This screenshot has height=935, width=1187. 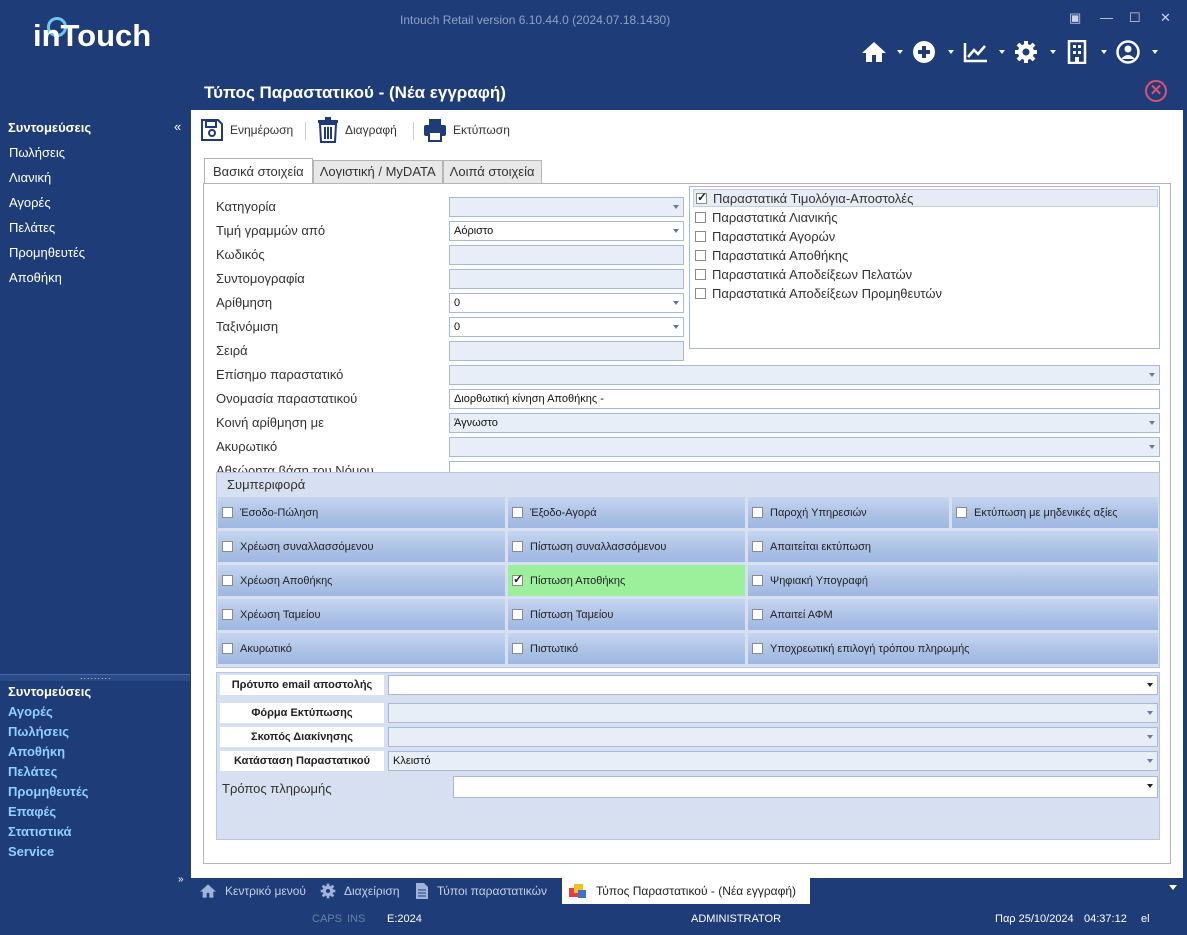 What do you see at coordinates (566, 351) in the screenshot?
I see `series-input` at bounding box center [566, 351].